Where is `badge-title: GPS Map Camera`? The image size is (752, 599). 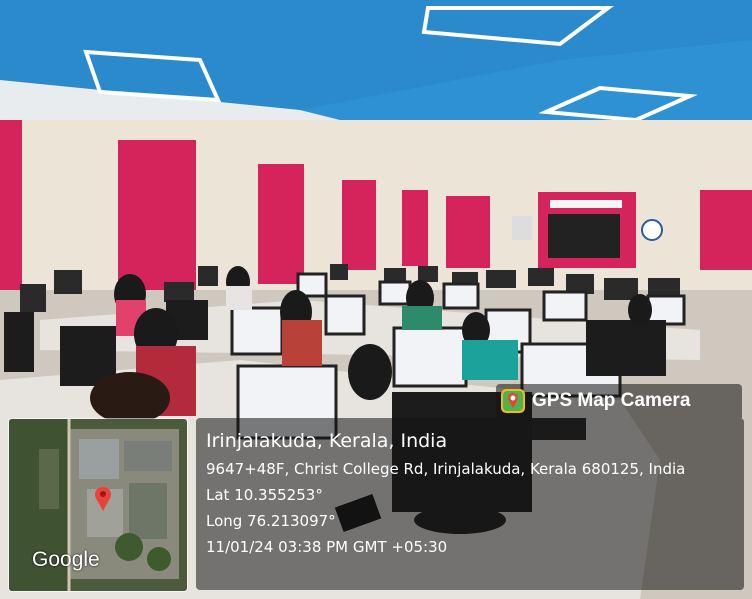
badge-title: GPS Map Camera is located at coordinates (611, 400).